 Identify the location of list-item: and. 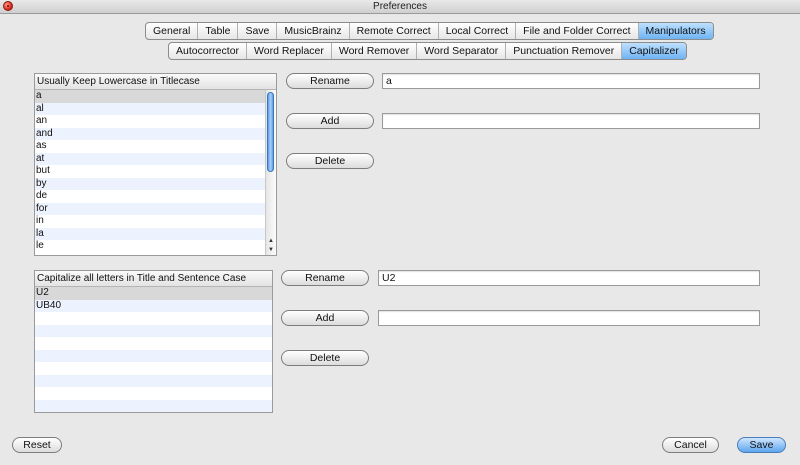
(155, 133).